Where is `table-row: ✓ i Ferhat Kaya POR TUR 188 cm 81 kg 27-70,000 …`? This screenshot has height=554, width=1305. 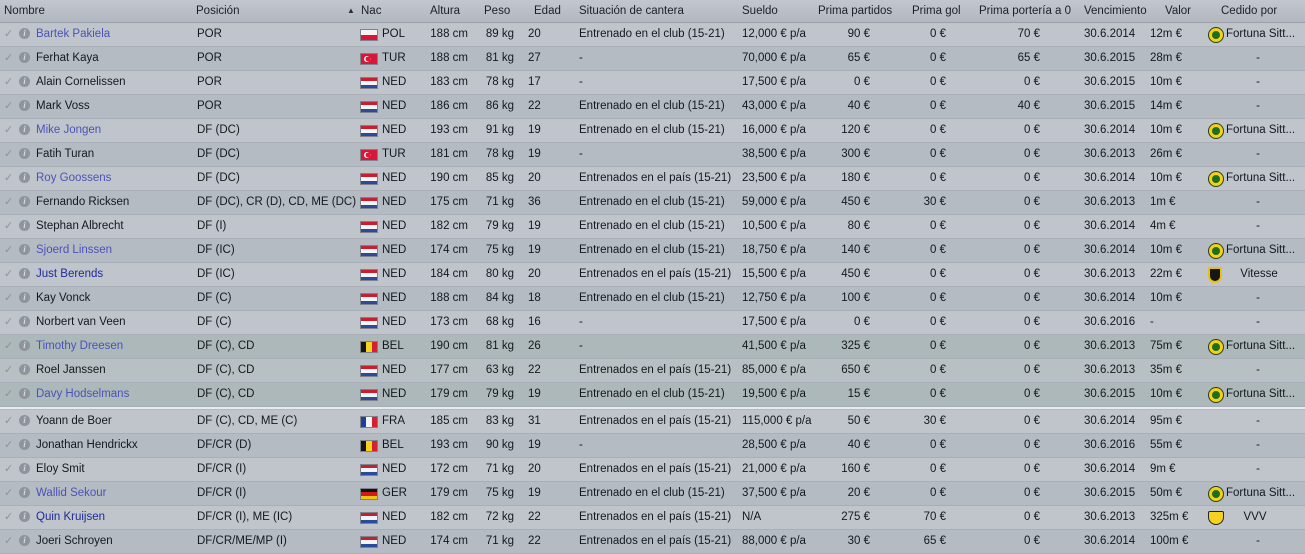
table-row: ✓ i Ferhat Kaya POR TUR 188 cm 81 kg 27-70,000 … is located at coordinates (652, 59).